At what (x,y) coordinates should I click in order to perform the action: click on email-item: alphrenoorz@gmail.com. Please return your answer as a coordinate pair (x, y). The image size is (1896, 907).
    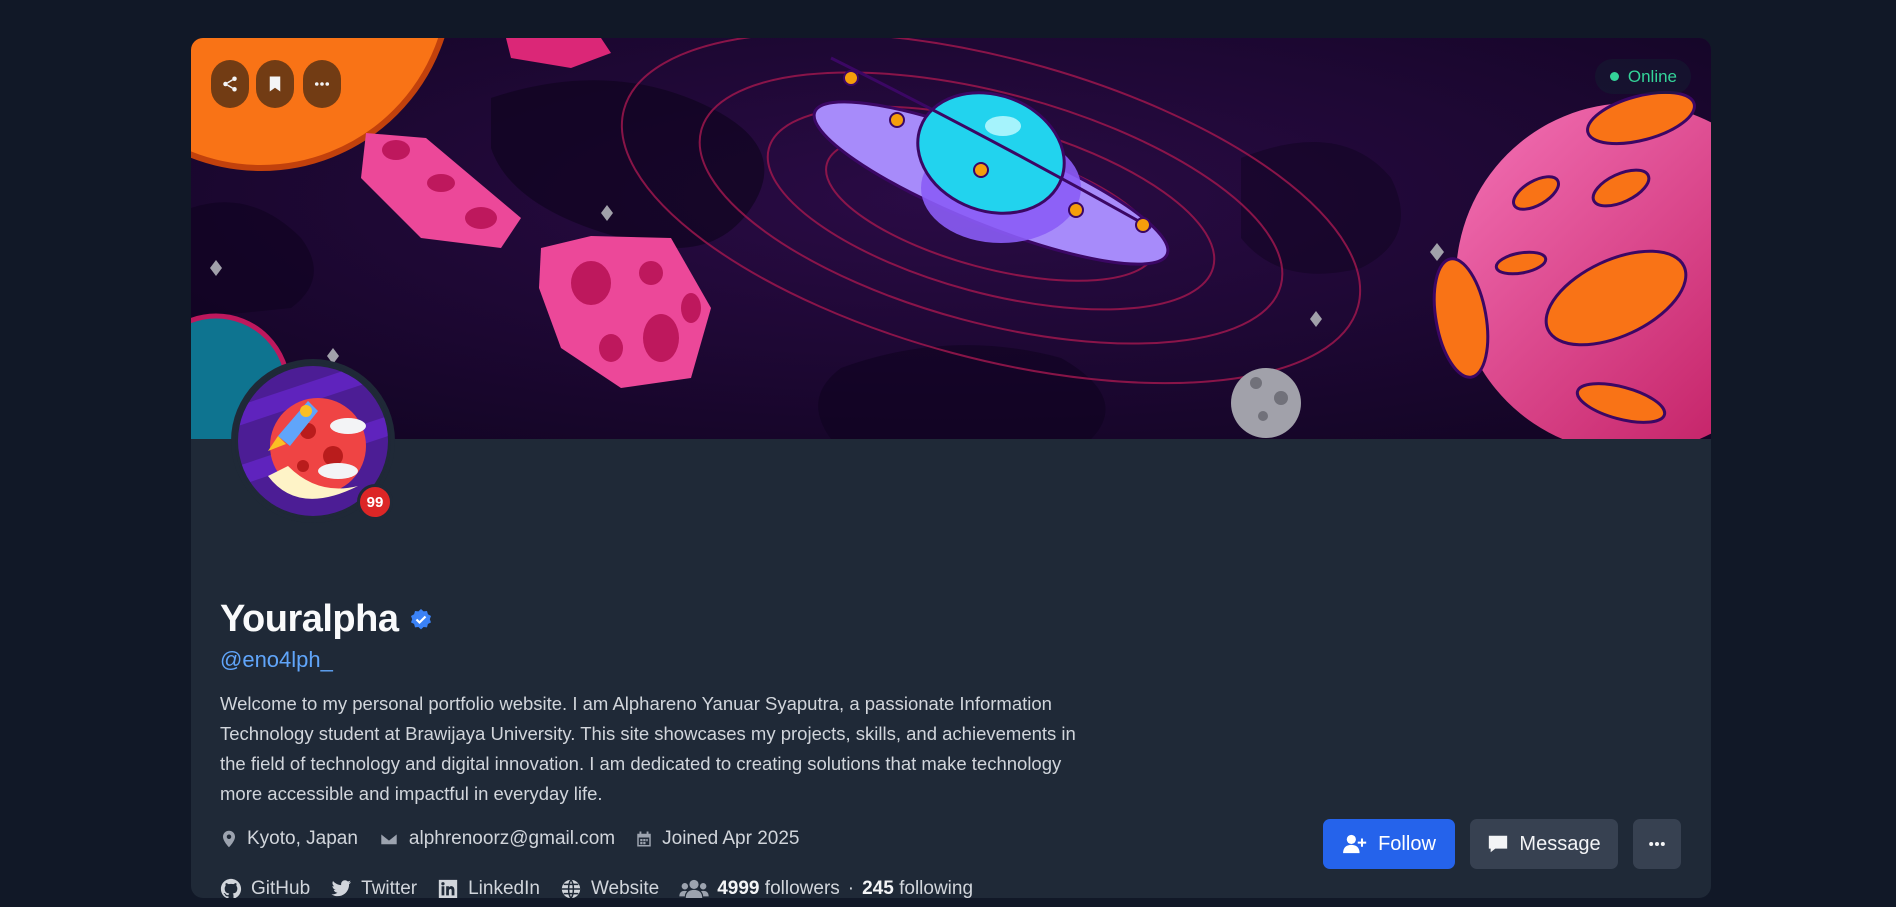
    Looking at the image, I should click on (496, 839).